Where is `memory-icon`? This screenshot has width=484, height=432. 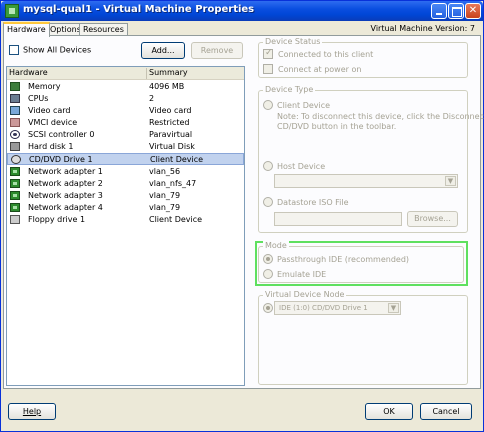 memory-icon is located at coordinates (15, 86).